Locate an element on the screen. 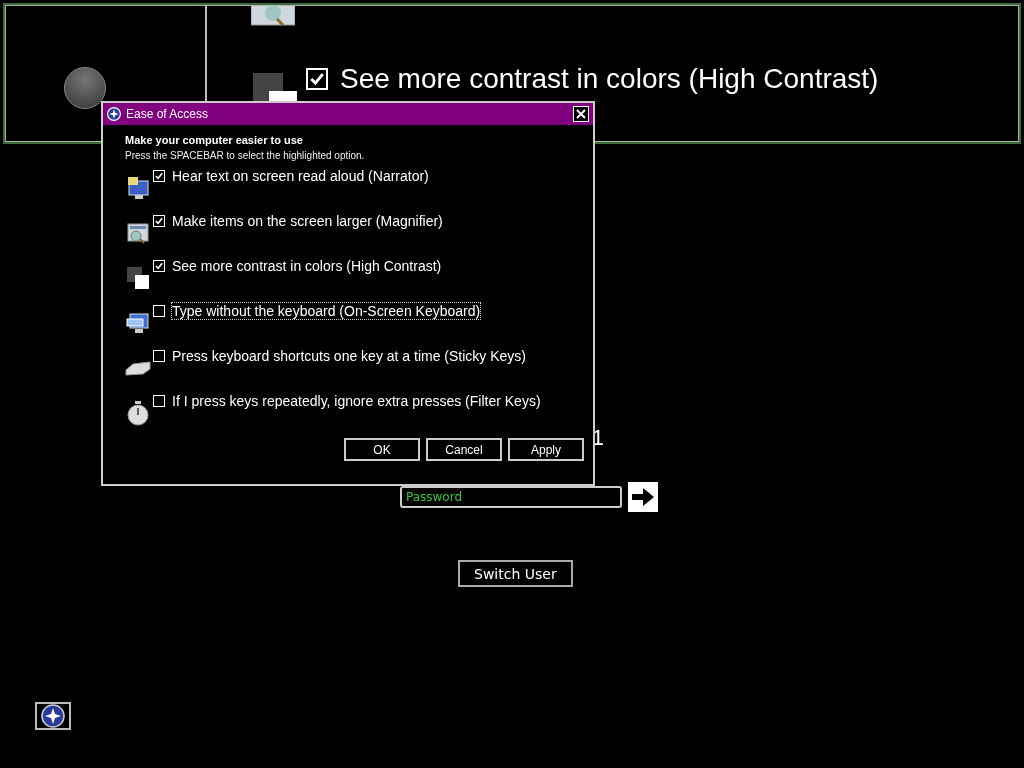 The image size is (1024, 768). dialog-button: OK is located at coordinates (382, 449).